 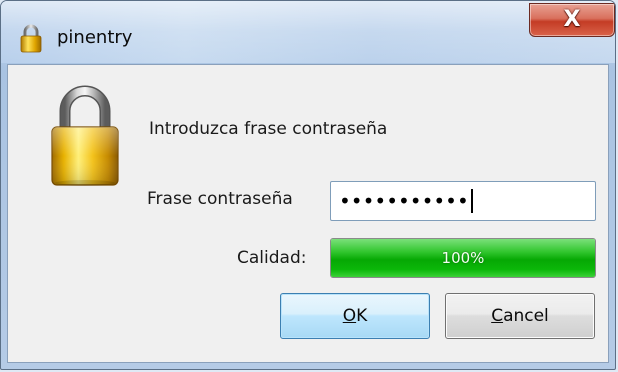 I want to click on ok-button: OK, so click(x=355, y=316).